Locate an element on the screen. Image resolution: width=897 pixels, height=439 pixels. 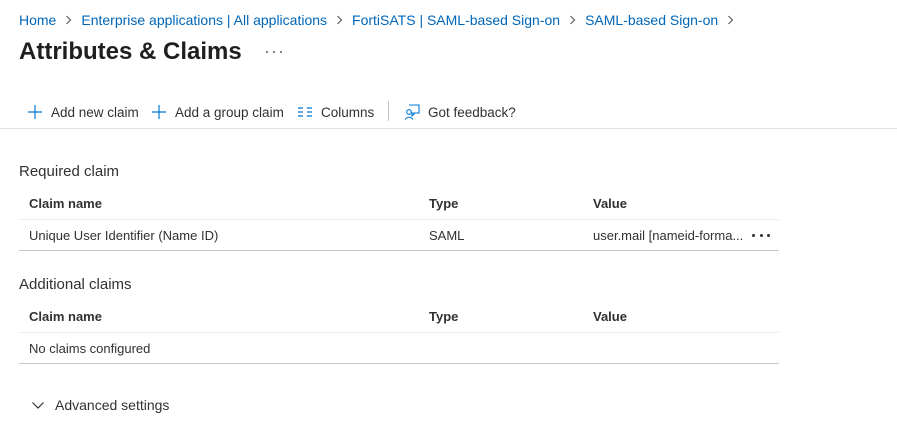
advanced-settings-label: Advanced settings is located at coordinates (112, 405).